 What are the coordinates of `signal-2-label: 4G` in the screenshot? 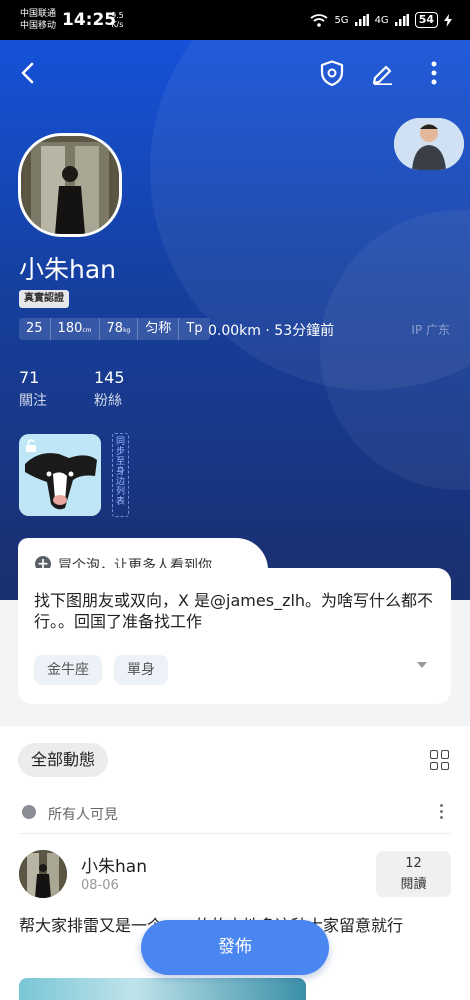 It's located at (381, 20).